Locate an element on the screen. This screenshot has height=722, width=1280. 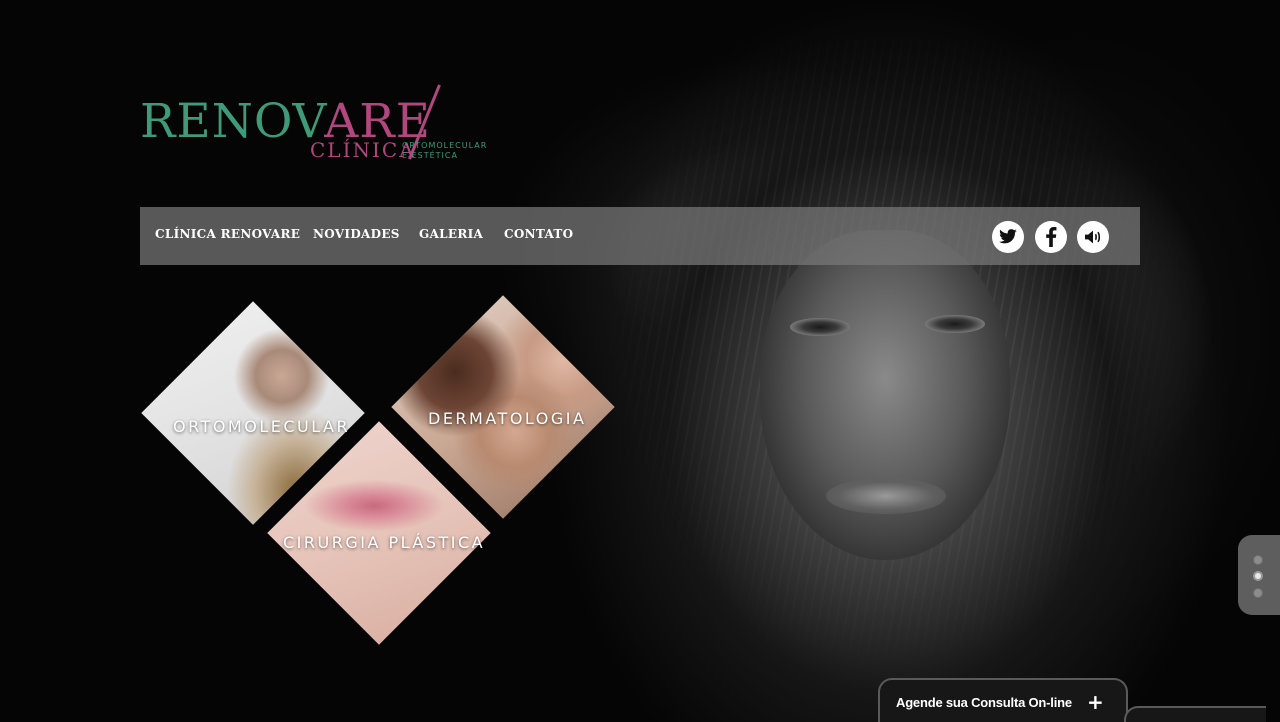
slider-pagination is located at coordinates (1259, 575).